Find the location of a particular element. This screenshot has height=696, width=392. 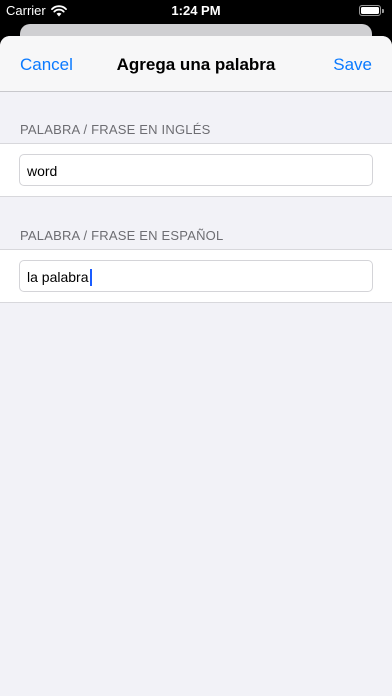

status-bar: Carrier 1:24 PM is located at coordinates (196, 11).